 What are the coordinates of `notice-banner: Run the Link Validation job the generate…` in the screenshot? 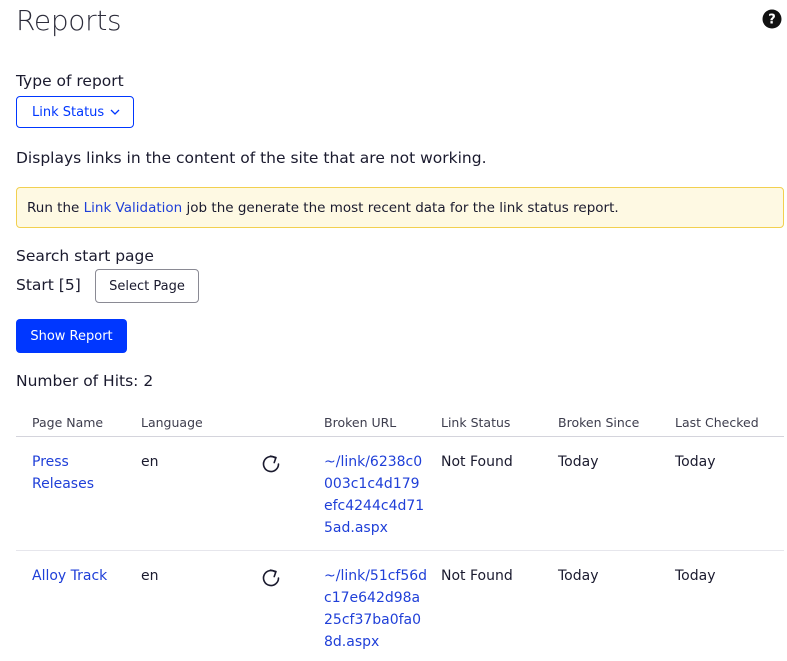 It's located at (400, 207).